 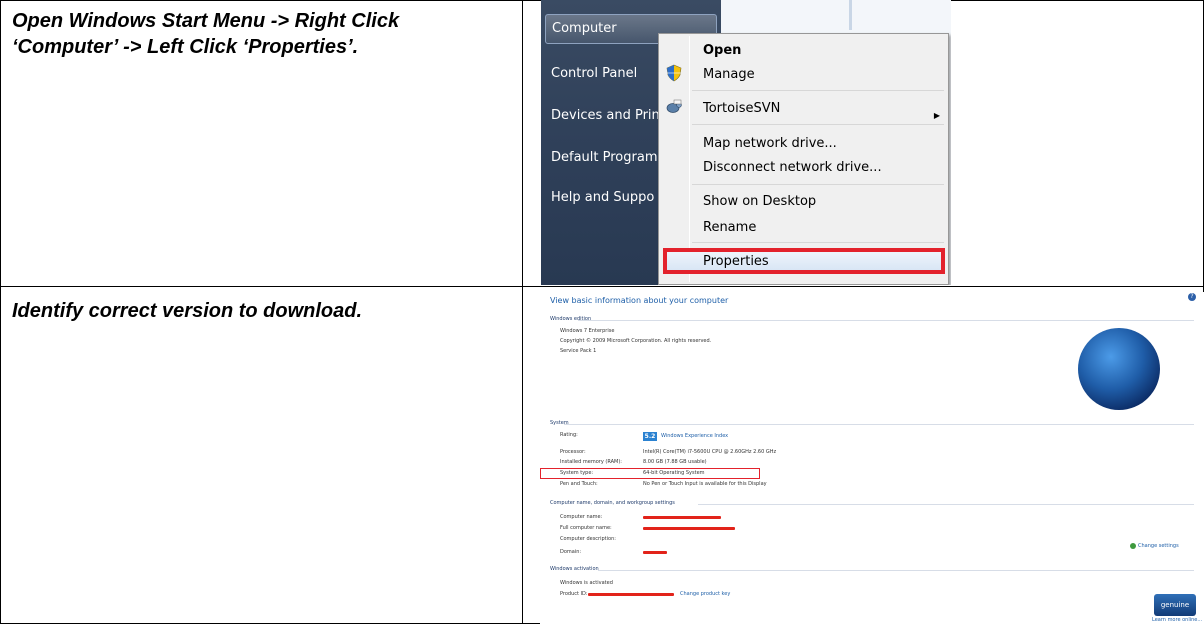 What do you see at coordinates (689, 159) in the screenshot?
I see `context-menu-icon-gutter` at bounding box center [689, 159].